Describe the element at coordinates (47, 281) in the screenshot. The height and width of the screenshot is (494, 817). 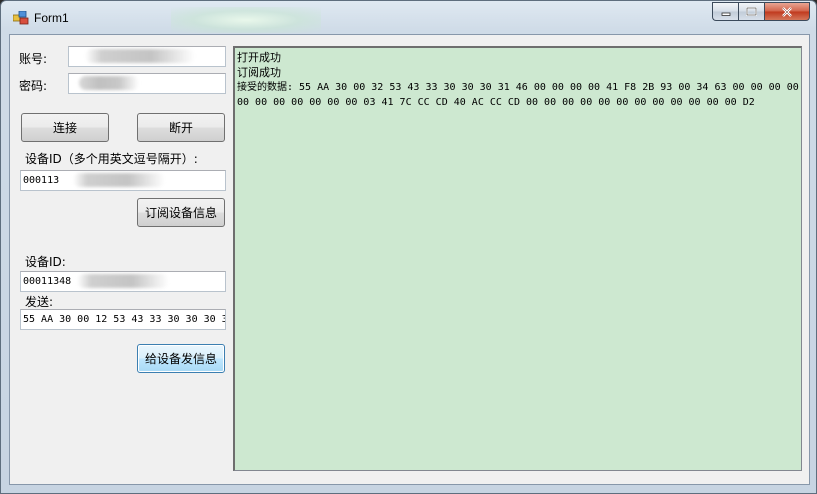
I see `device-id-value: 00011348` at that location.